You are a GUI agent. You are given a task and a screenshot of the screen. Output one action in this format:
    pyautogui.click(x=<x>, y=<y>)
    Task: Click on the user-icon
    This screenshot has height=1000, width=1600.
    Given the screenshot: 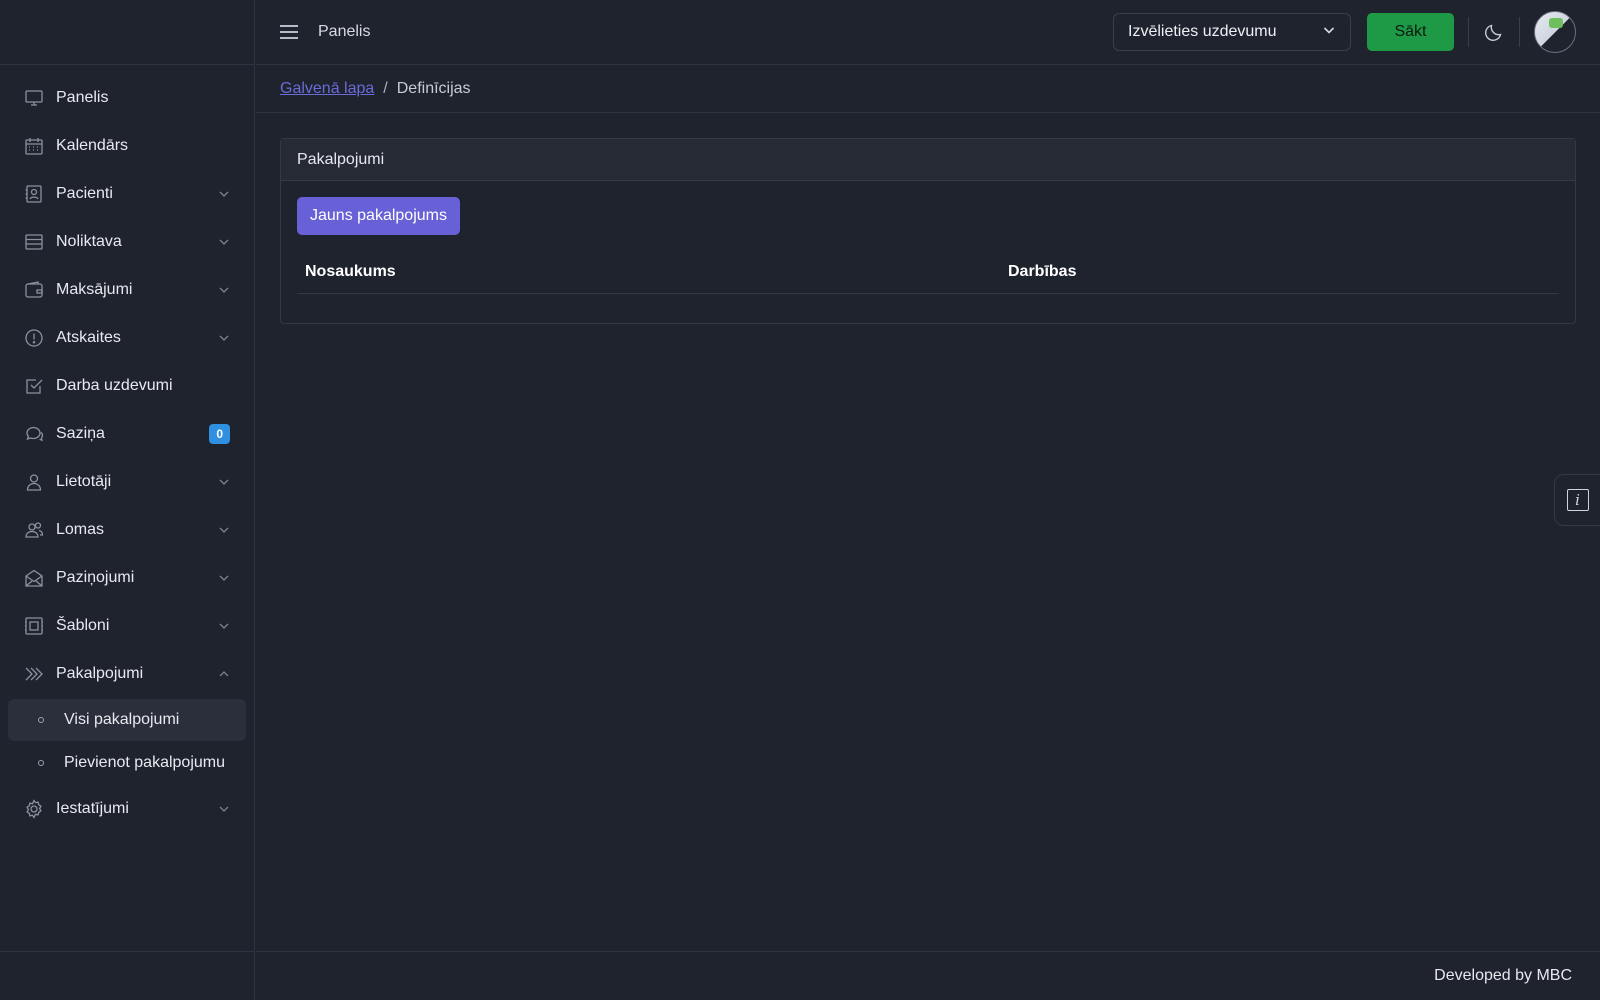 What is the action you would take?
    pyautogui.click(x=34, y=482)
    